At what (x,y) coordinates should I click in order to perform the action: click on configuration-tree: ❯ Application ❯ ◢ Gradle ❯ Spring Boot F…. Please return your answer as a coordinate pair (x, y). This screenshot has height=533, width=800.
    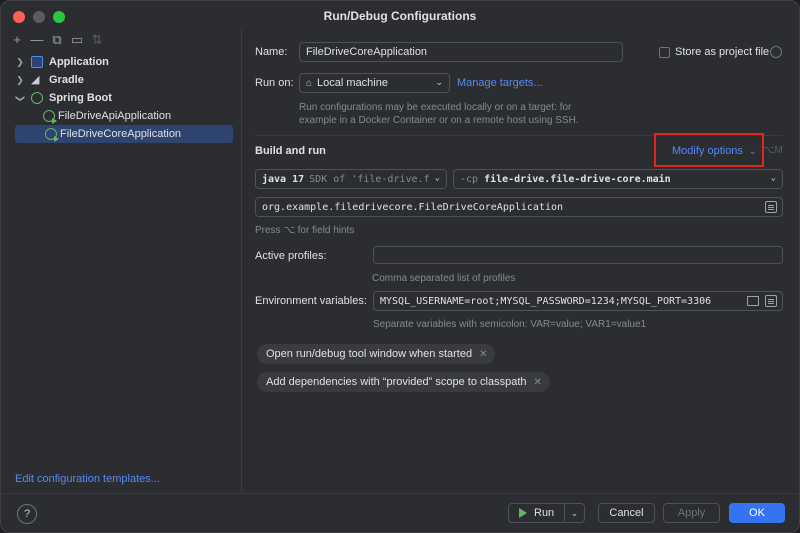
    Looking at the image, I should click on (123, 98).